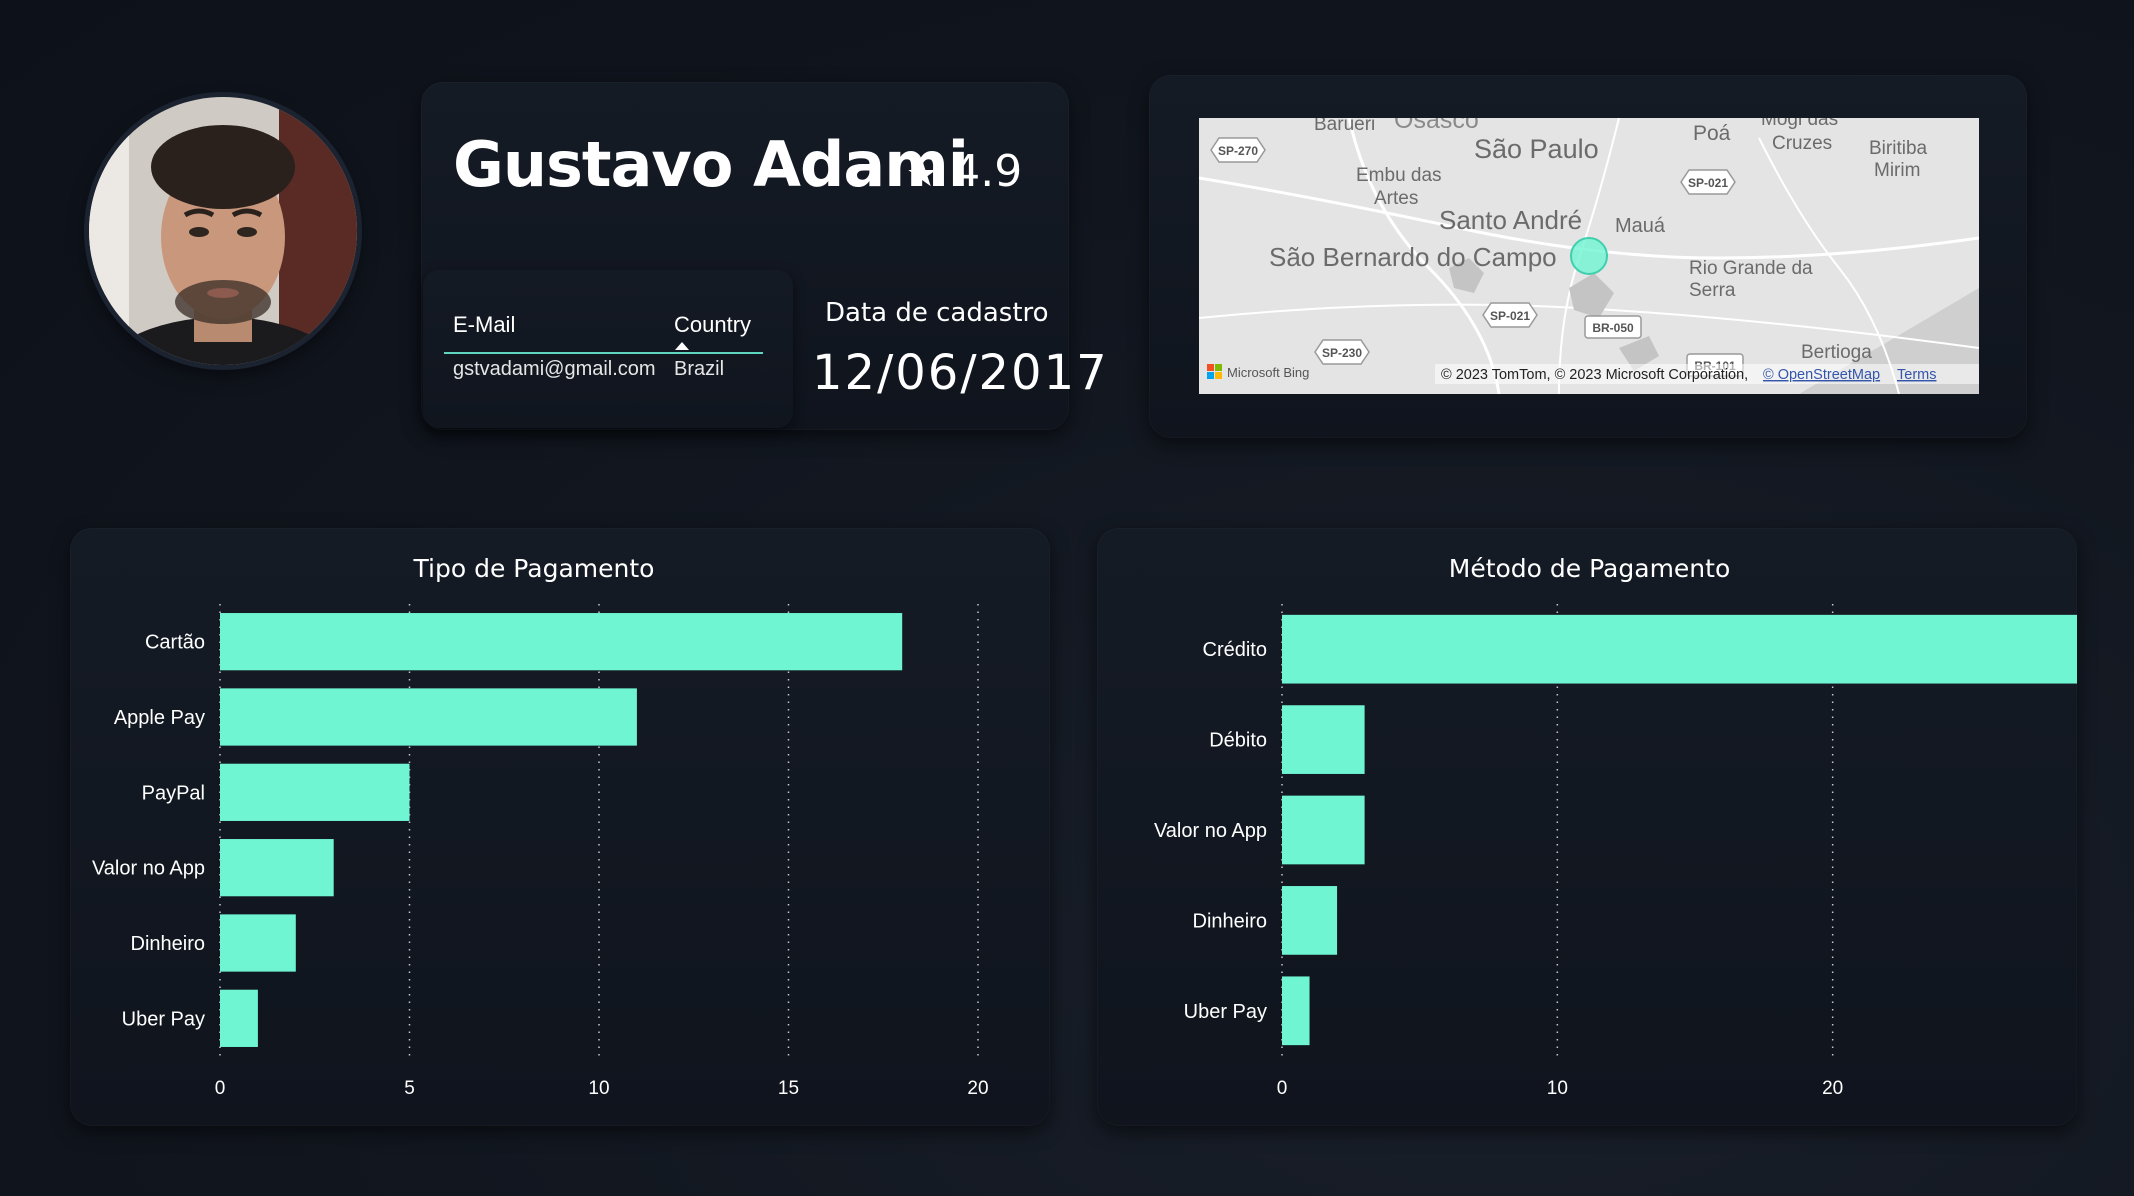 This screenshot has height=1196, width=2134. Describe the element at coordinates (1238, 741) in the screenshot. I see `category-label-debito: Débito` at that location.